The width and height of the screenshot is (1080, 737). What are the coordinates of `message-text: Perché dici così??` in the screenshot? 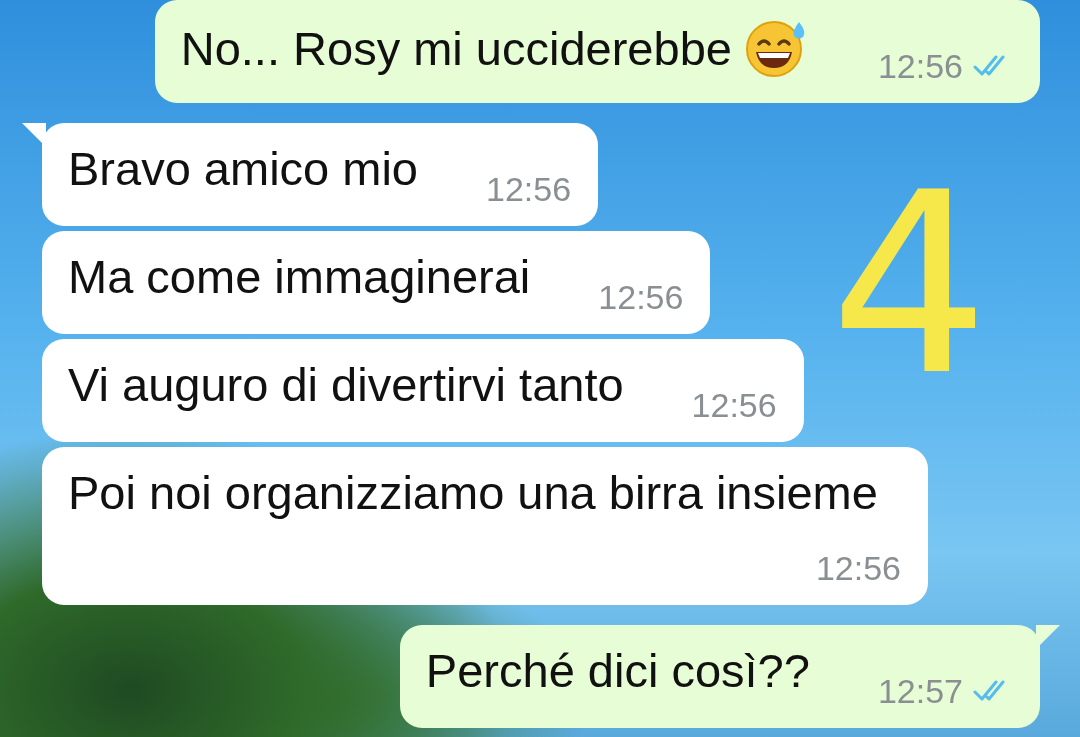 It's located at (617, 670).